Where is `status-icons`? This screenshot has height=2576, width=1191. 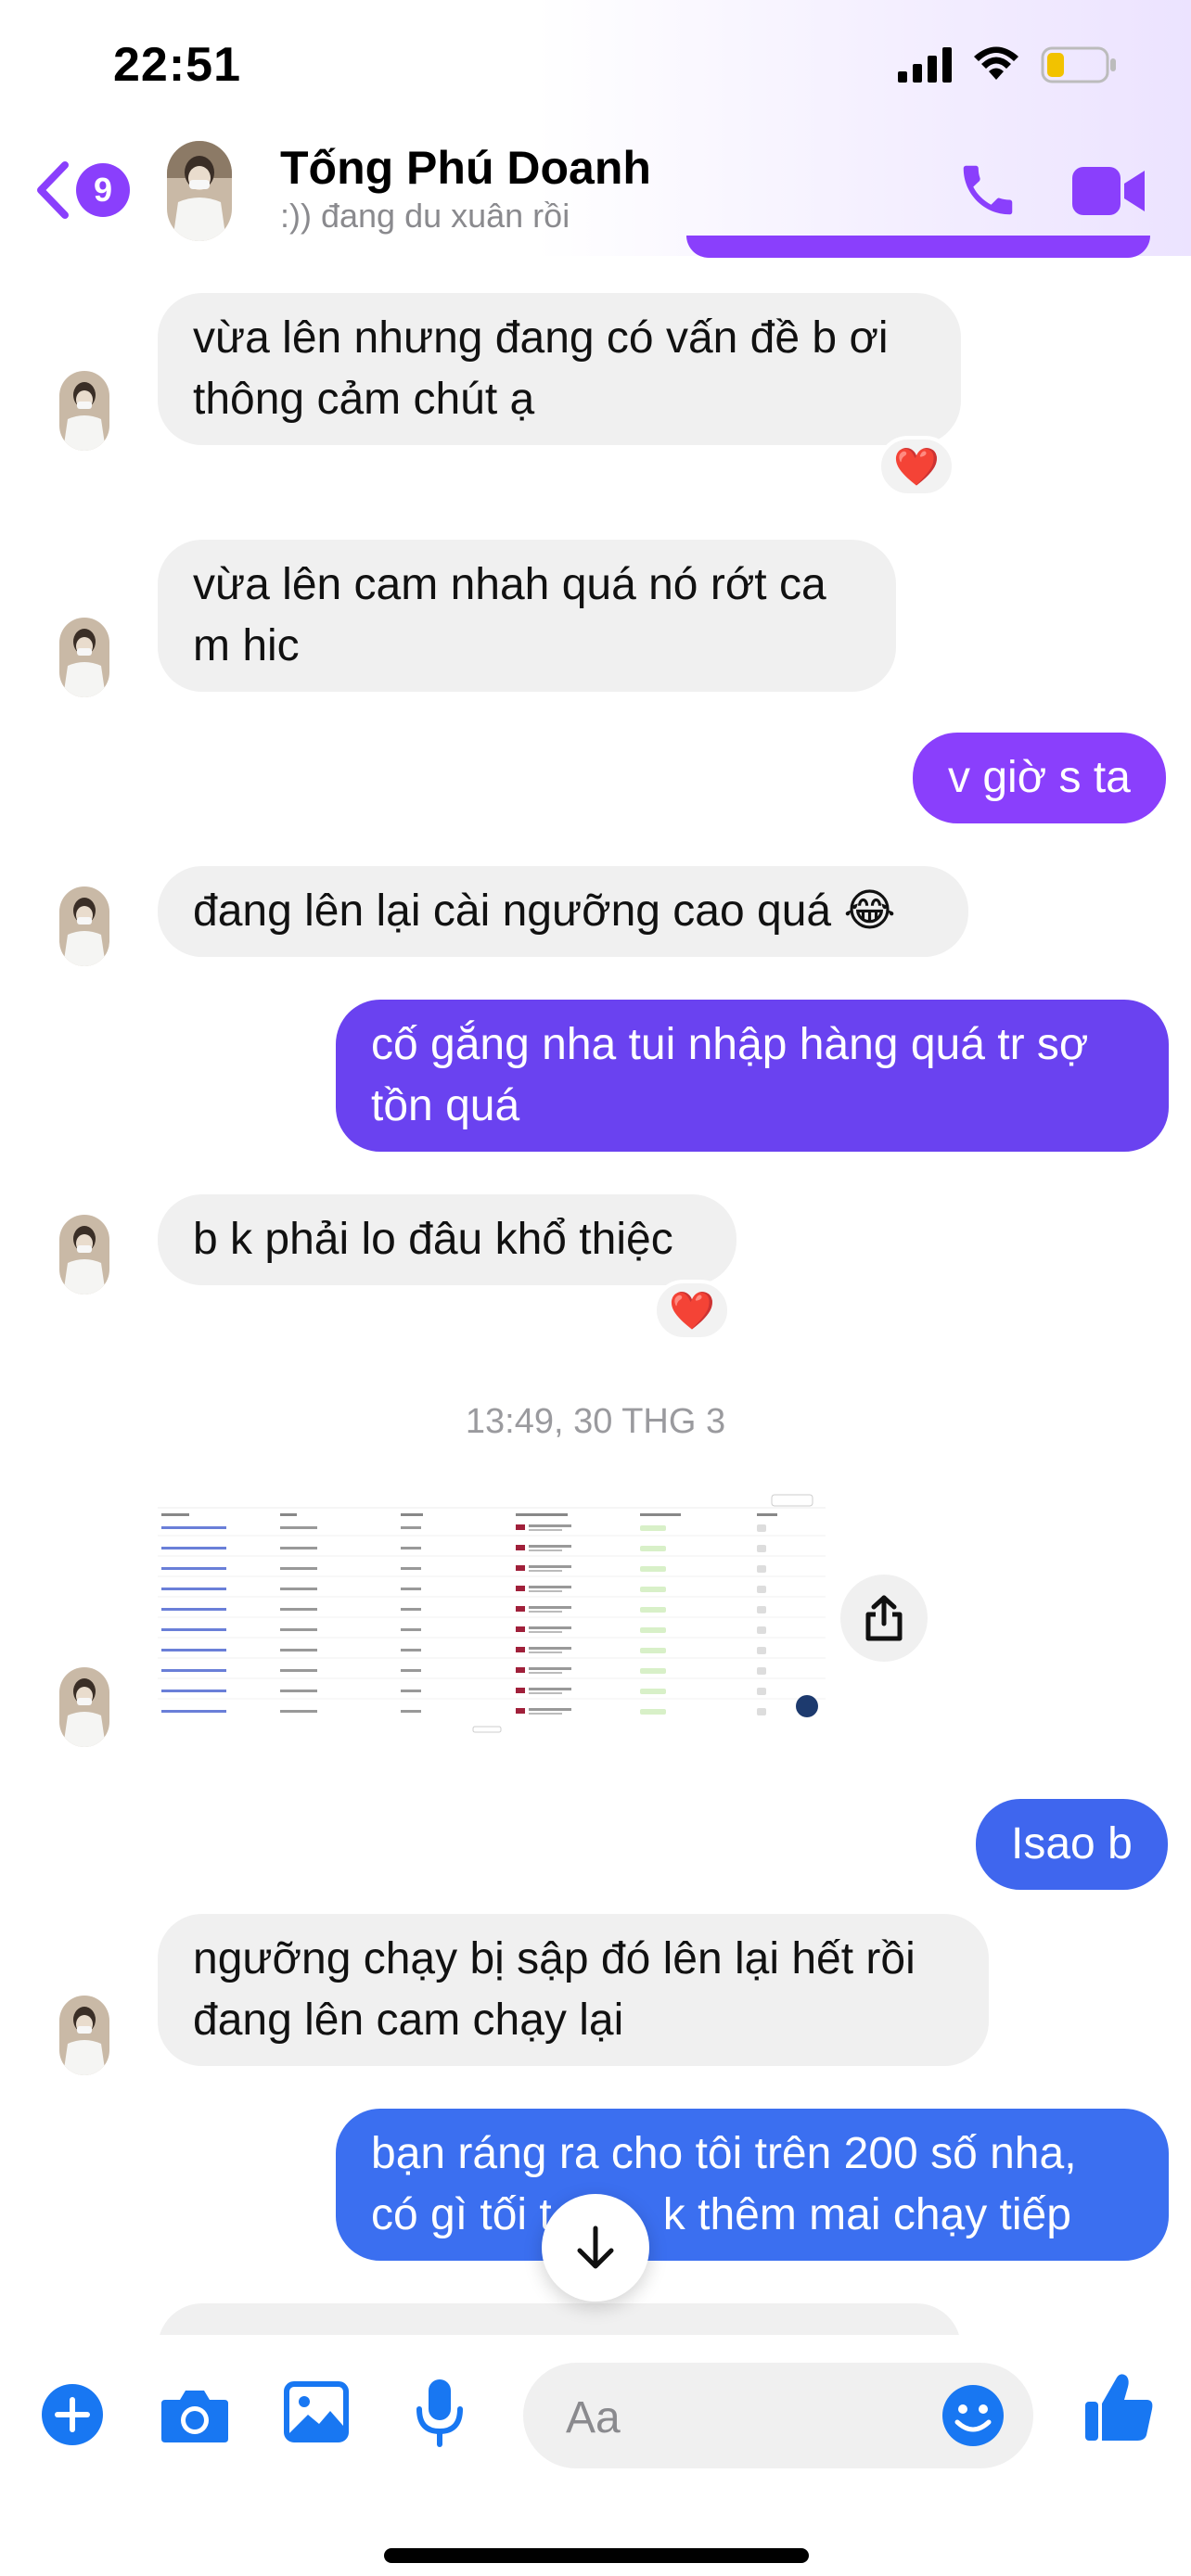 status-icons is located at coordinates (1007, 64).